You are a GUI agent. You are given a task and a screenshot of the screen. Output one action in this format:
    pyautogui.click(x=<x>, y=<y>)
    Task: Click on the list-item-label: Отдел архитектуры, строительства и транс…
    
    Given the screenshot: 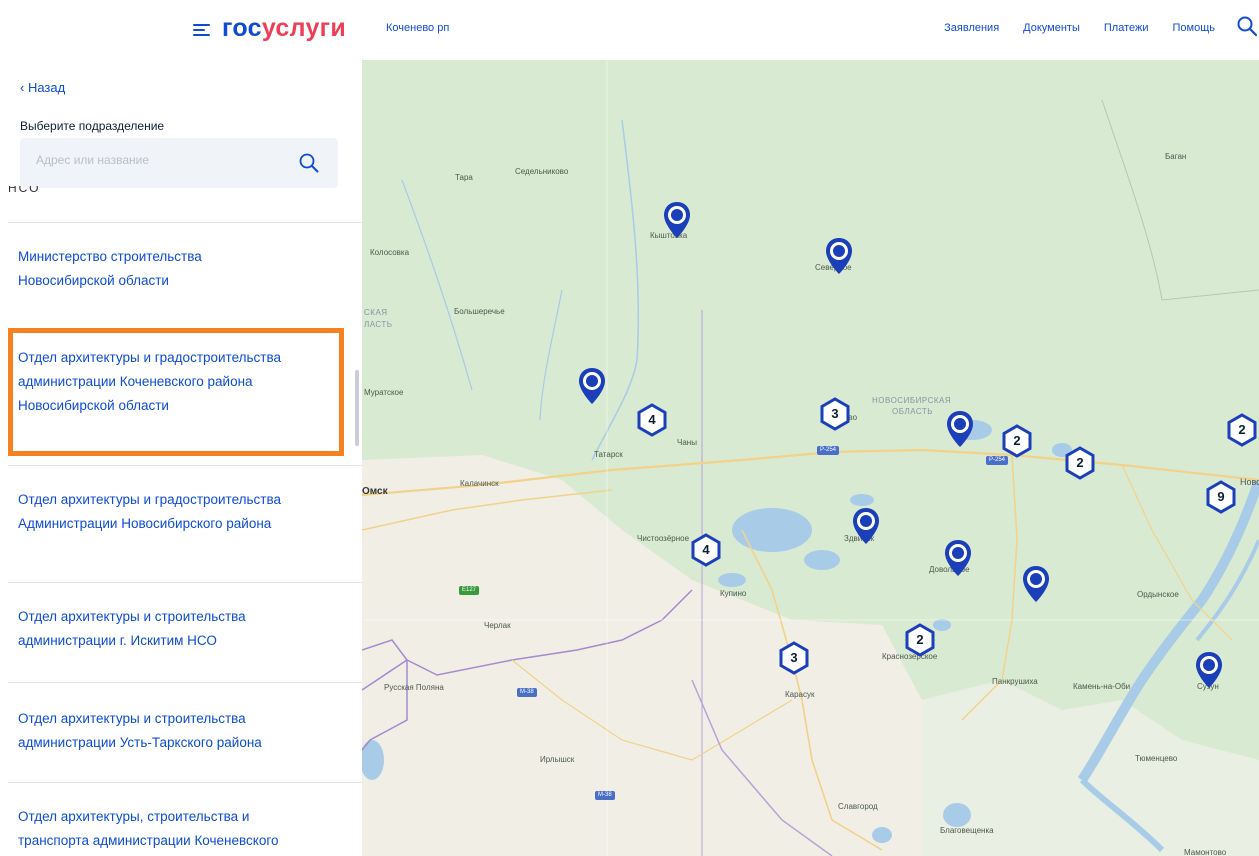 What is the action you would take?
    pyautogui.click(x=148, y=828)
    